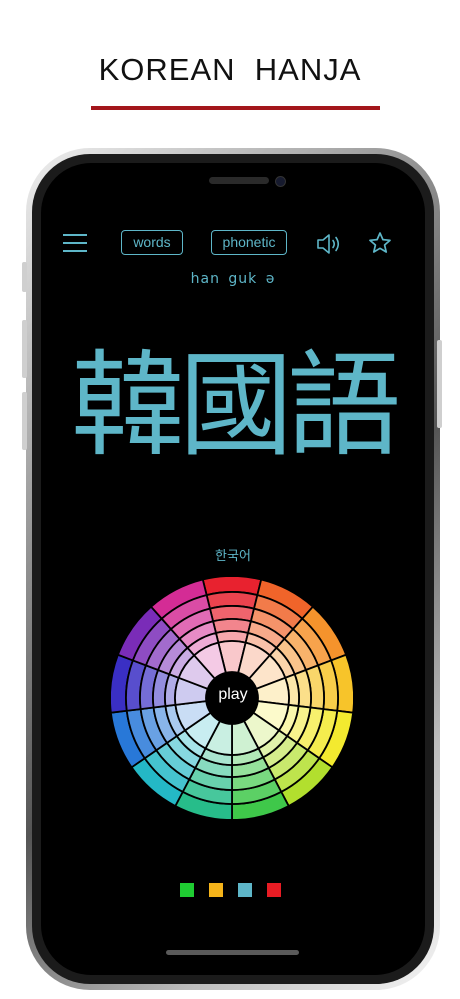  I want to click on star-outline-icon, so click(380, 243).